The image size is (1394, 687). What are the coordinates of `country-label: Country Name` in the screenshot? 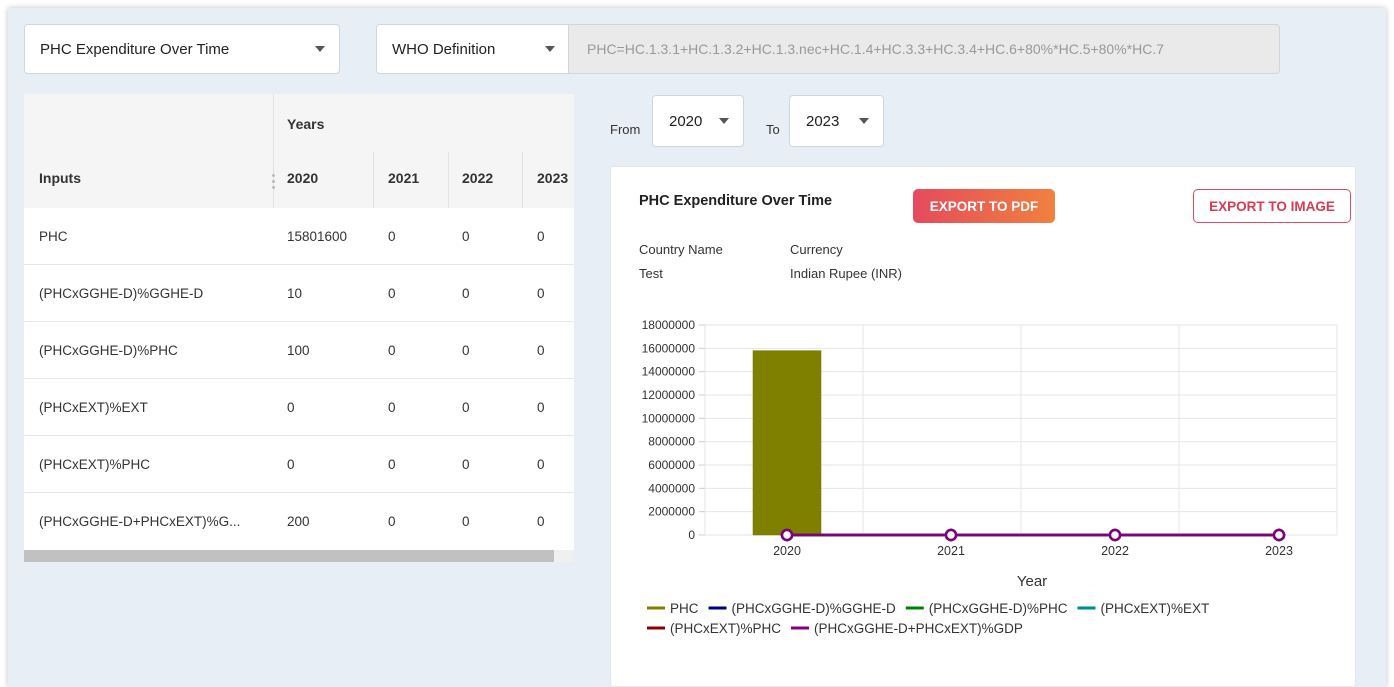 It's located at (681, 249).